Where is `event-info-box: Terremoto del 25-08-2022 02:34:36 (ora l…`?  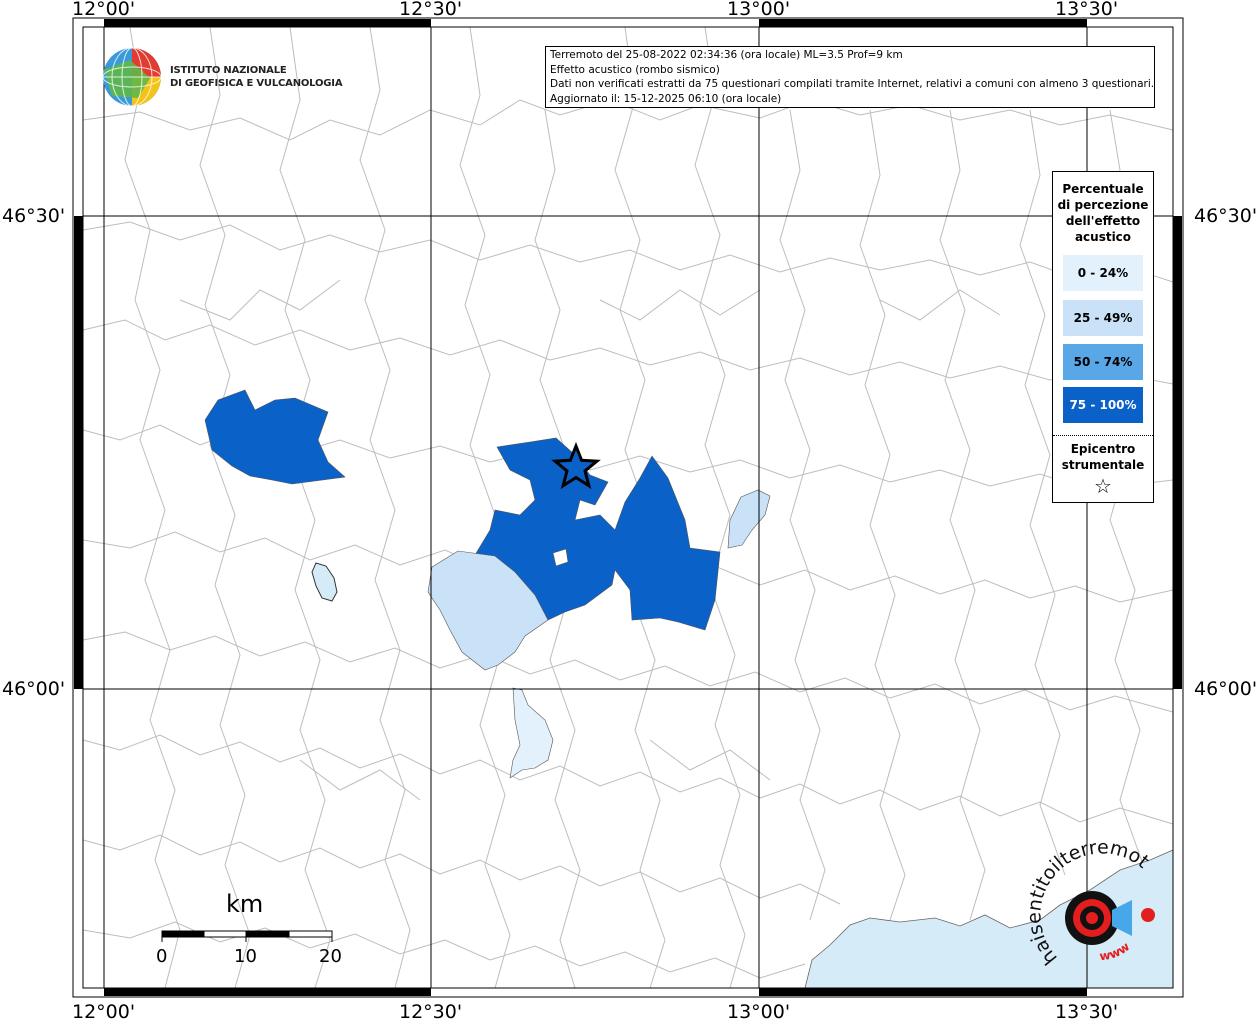
event-info-box: Terremoto del 25-08-2022 02:34:36 (ora l… is located at coordinates (850, 77).